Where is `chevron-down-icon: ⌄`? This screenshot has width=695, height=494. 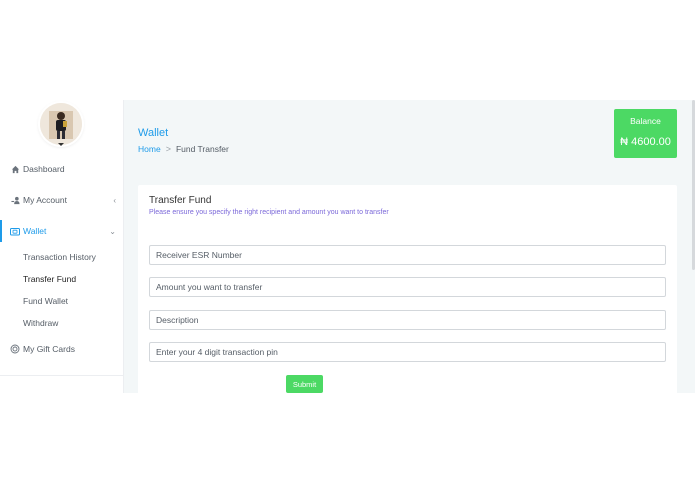
chevron-down-icon: ⌄ is located at coordinates (112, 231).